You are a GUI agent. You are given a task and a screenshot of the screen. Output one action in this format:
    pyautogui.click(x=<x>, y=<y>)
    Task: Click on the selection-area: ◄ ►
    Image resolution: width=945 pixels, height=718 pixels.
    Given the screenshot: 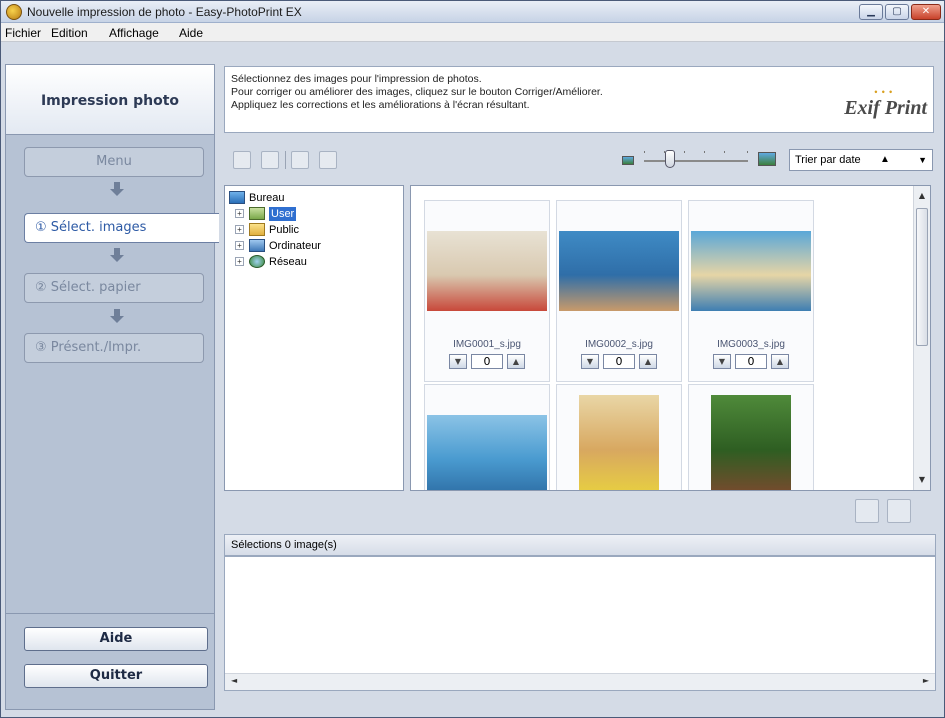 What is the action you would take?
    pyautogui.click(x=580, y=623)
    